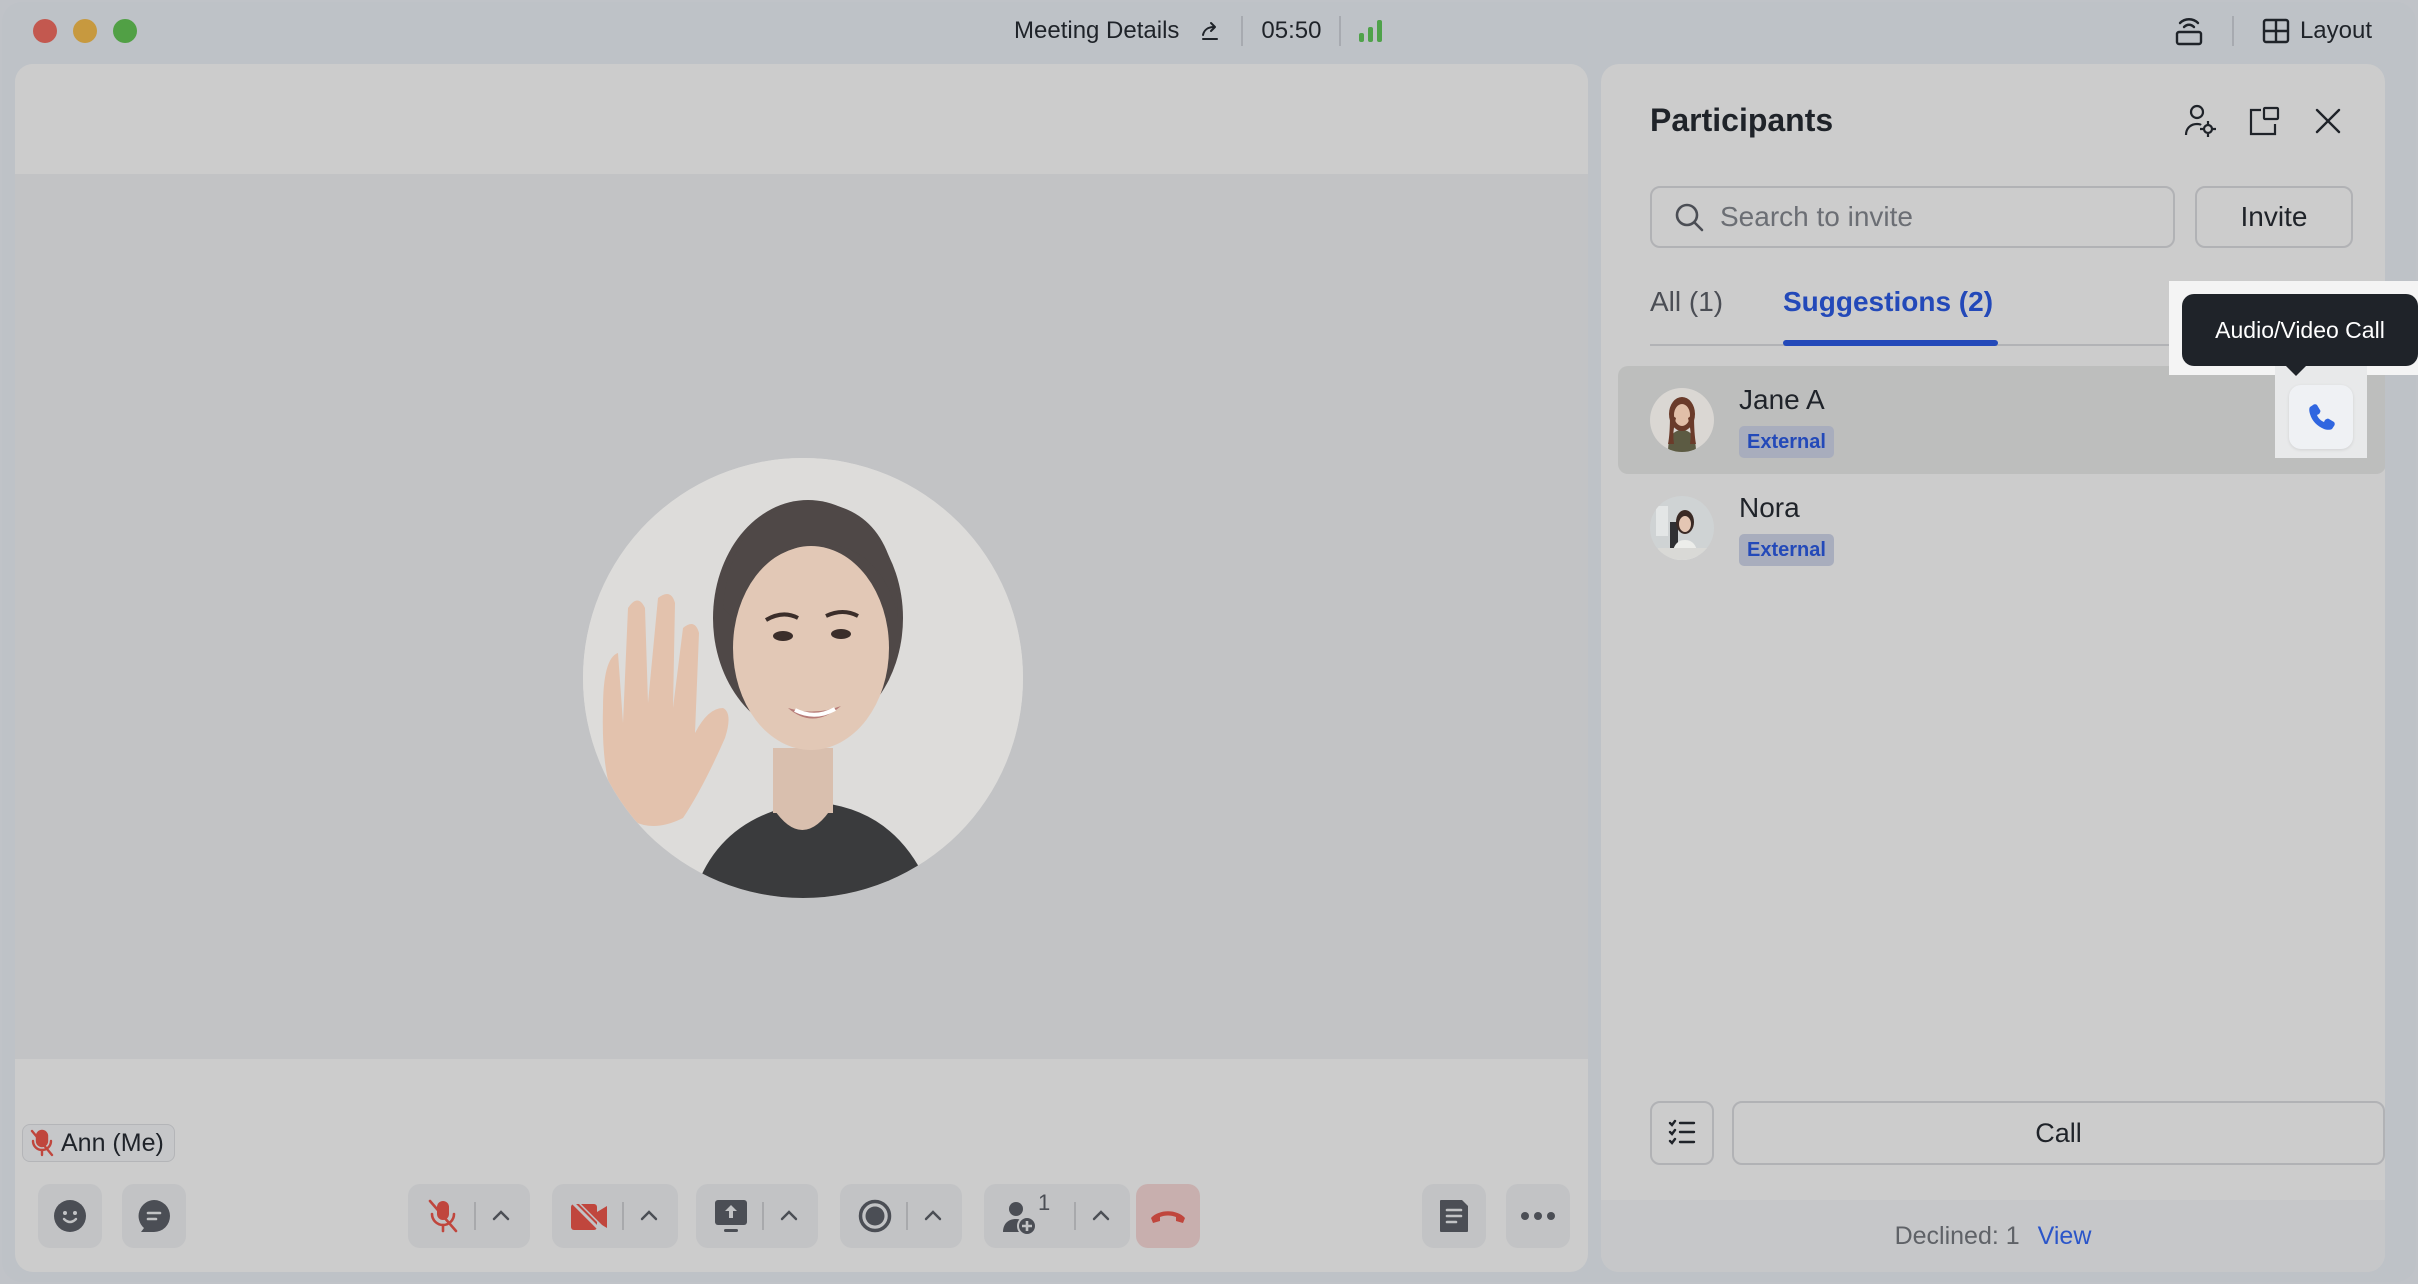 The image size is (2418, 1284). I want to click on meeting-details-link: Meeting Details, so click(1096, 31).